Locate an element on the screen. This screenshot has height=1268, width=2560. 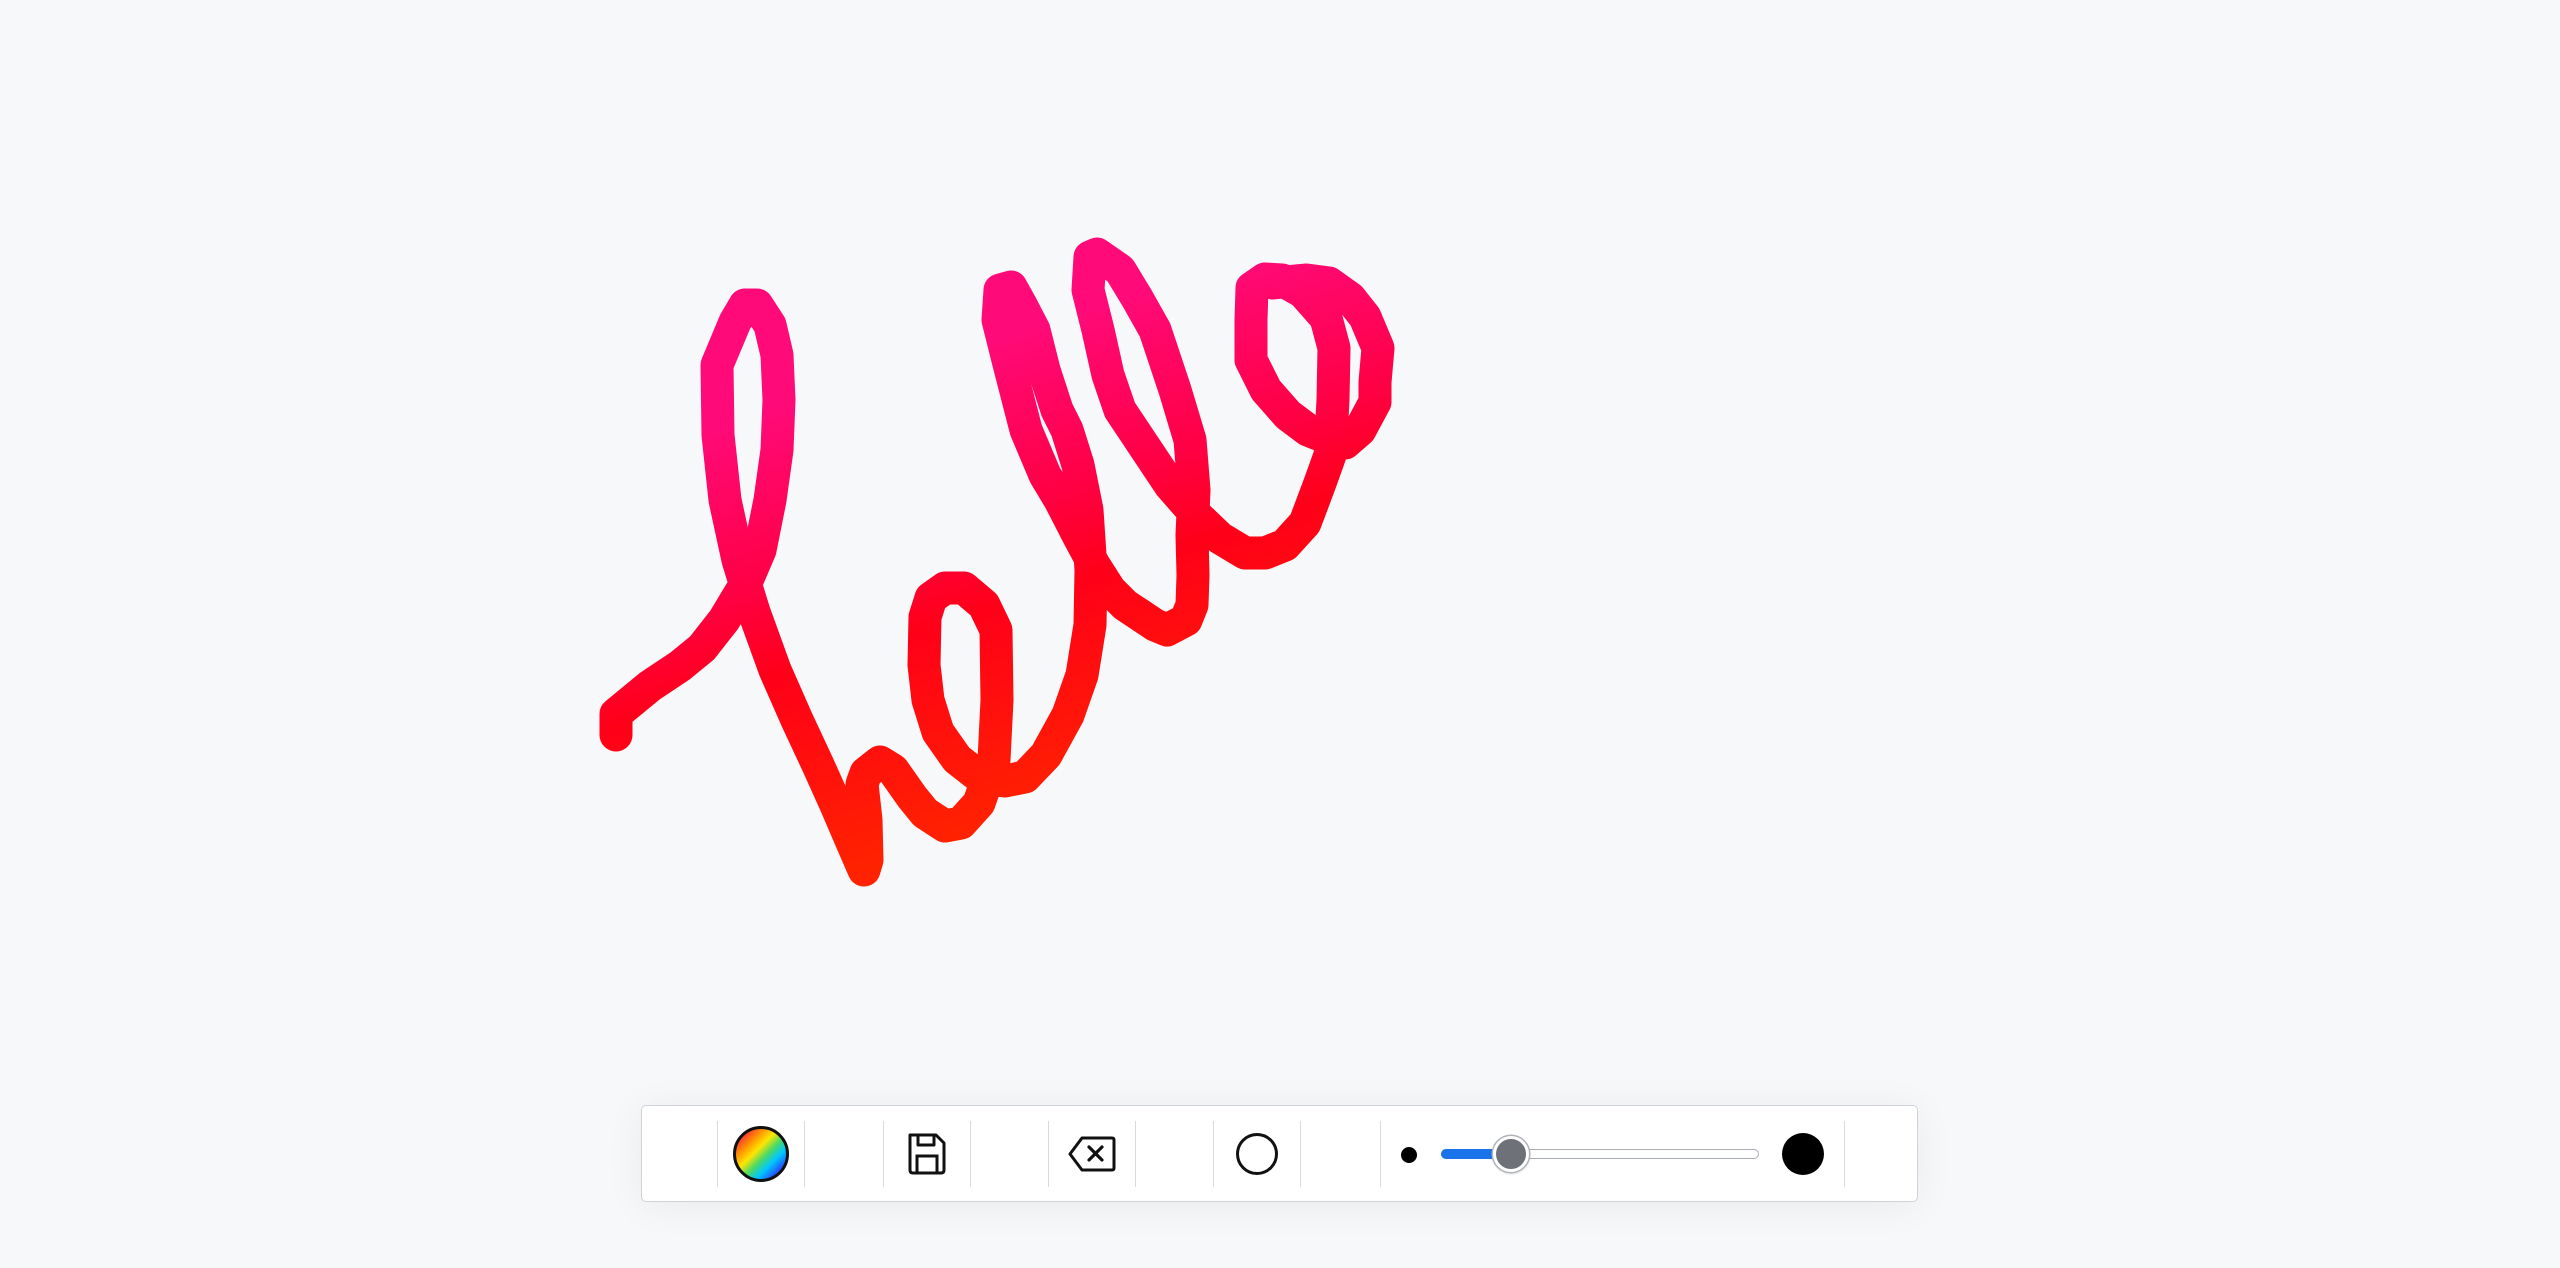
circle-outline-icon is located at coordinates (1257, 1154).